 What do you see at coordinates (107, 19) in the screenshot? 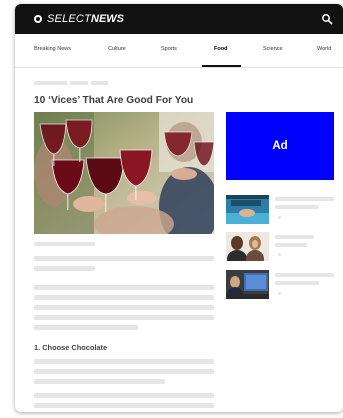
I see `logo-news-text: NEWS` at bounding box center [107, 19].